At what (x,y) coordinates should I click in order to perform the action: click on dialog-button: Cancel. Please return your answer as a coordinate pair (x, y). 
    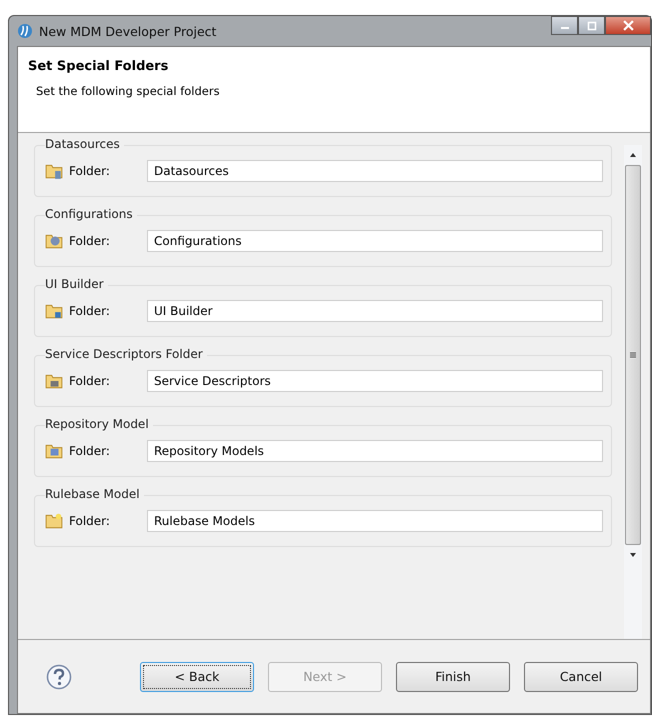
    Looking at the image, I should click on (581, 677).